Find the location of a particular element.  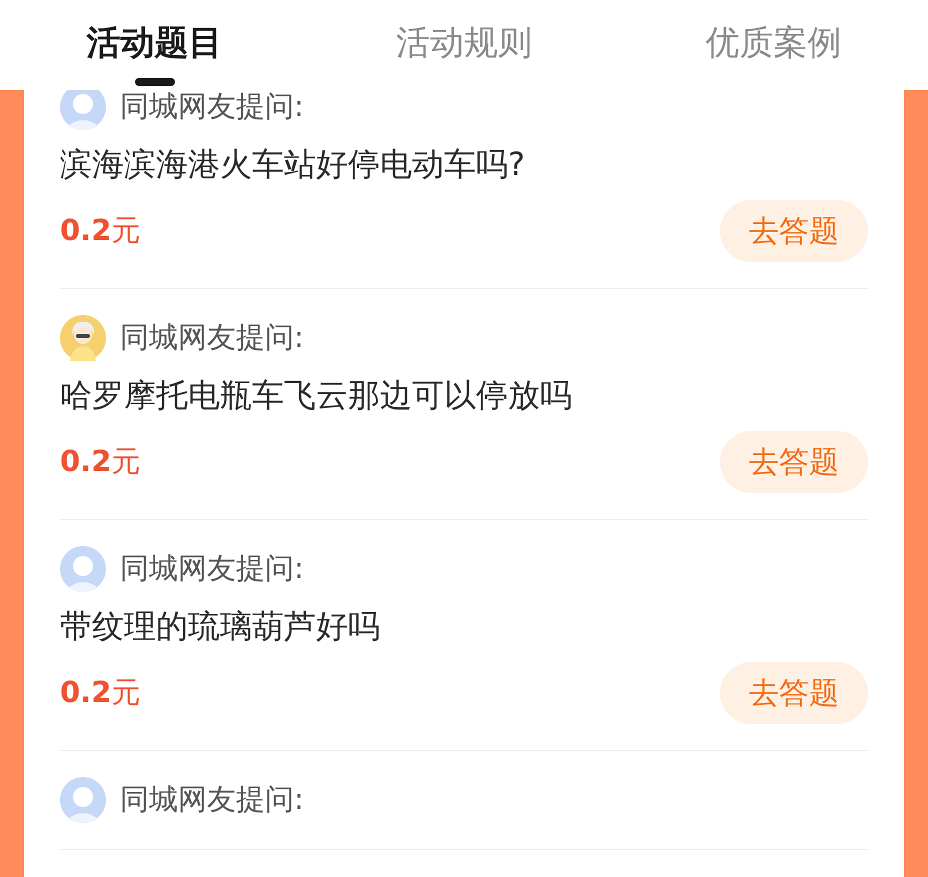

tab: 活动规则 is located at coordinates (464, 43).